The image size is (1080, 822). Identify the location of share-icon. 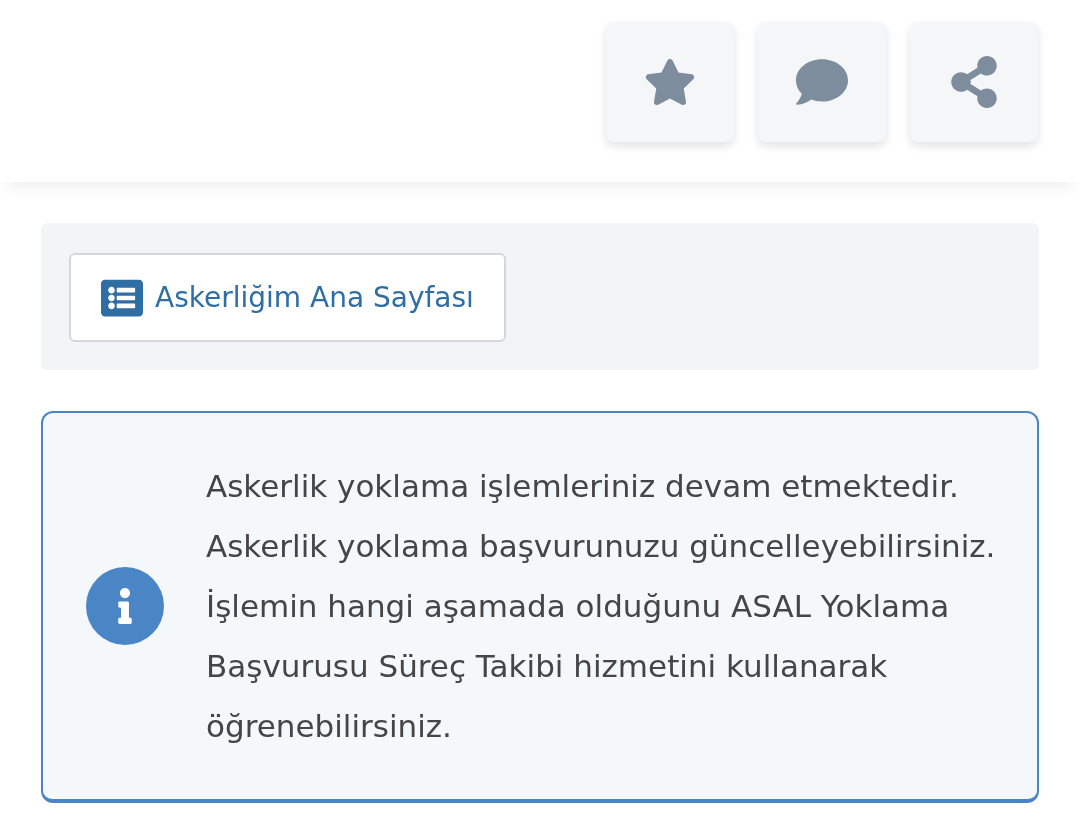
(974, 82).